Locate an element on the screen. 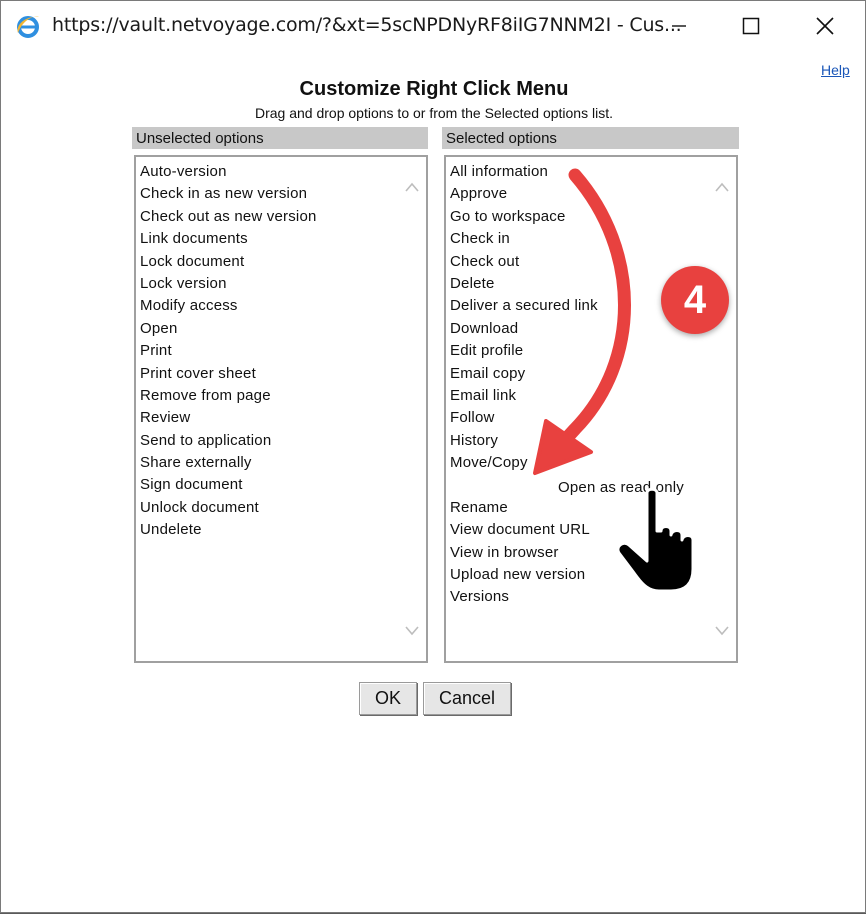 The width and height of the screenshot is (866, 914). unselected-option: Check out as new version is located at coordinates (228, 219).